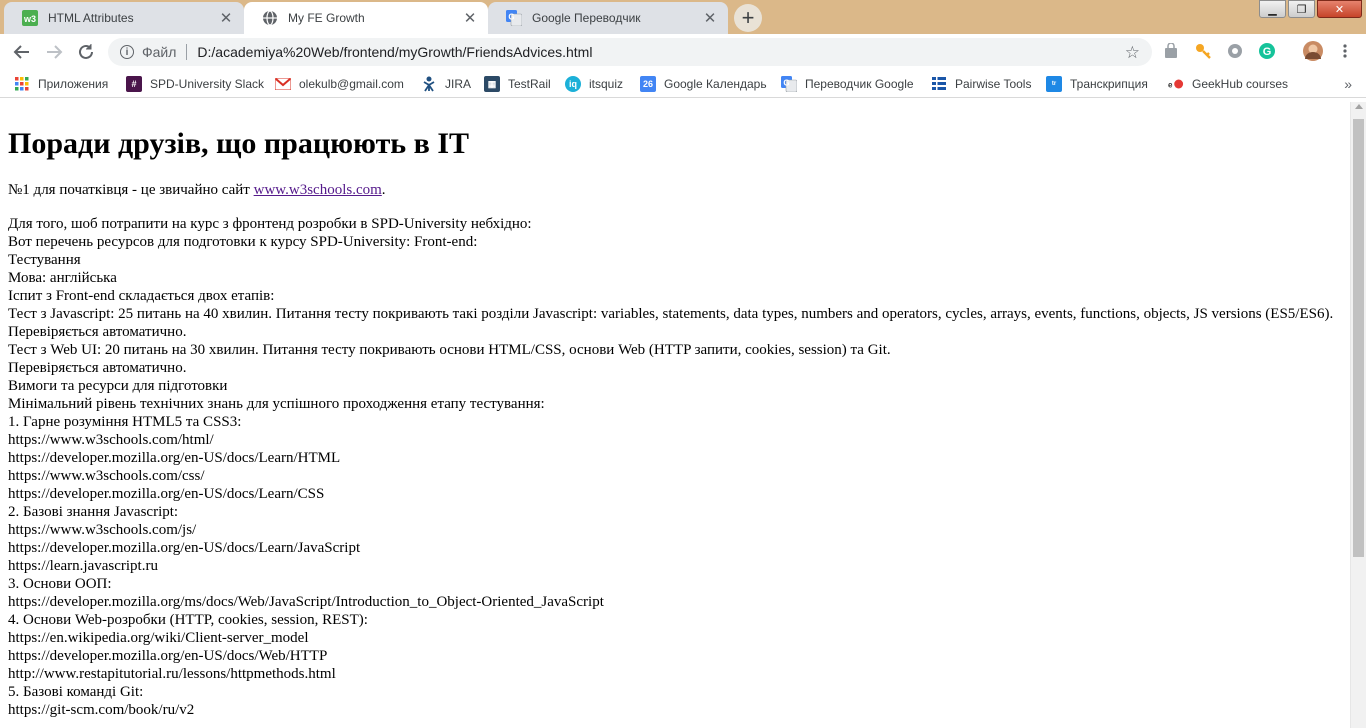 This screenshot has height=728, width=1366. I want to click on minimize-button: ▁, so click(1272, 9).